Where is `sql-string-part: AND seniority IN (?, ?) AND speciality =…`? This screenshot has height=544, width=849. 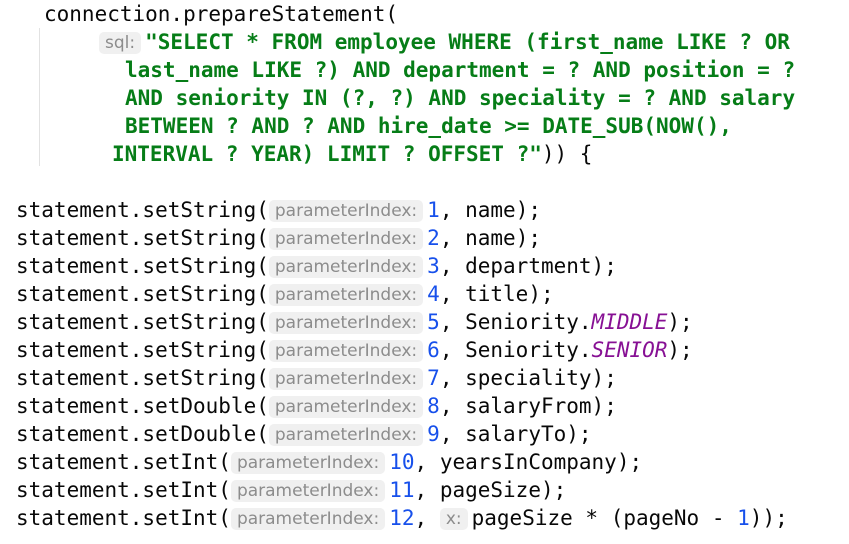 sql-string-part: AND seniority IN (?, ?) AND speciality =… is located at coordinates (460, 98).